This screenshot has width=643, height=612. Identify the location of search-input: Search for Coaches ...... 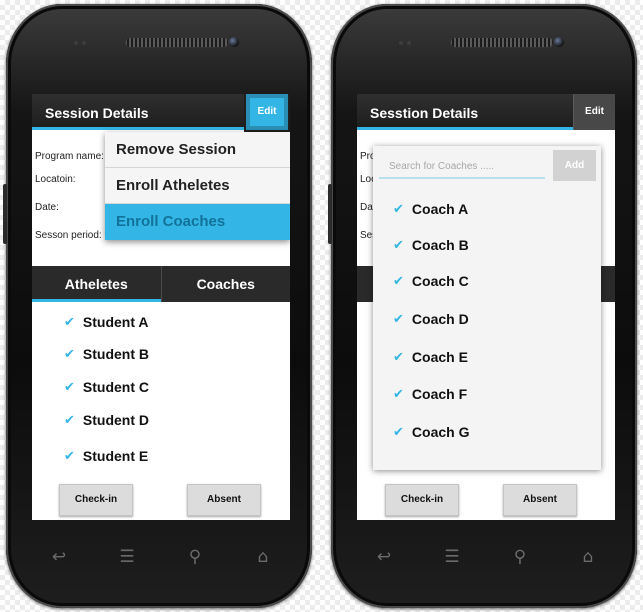
(462, 167).